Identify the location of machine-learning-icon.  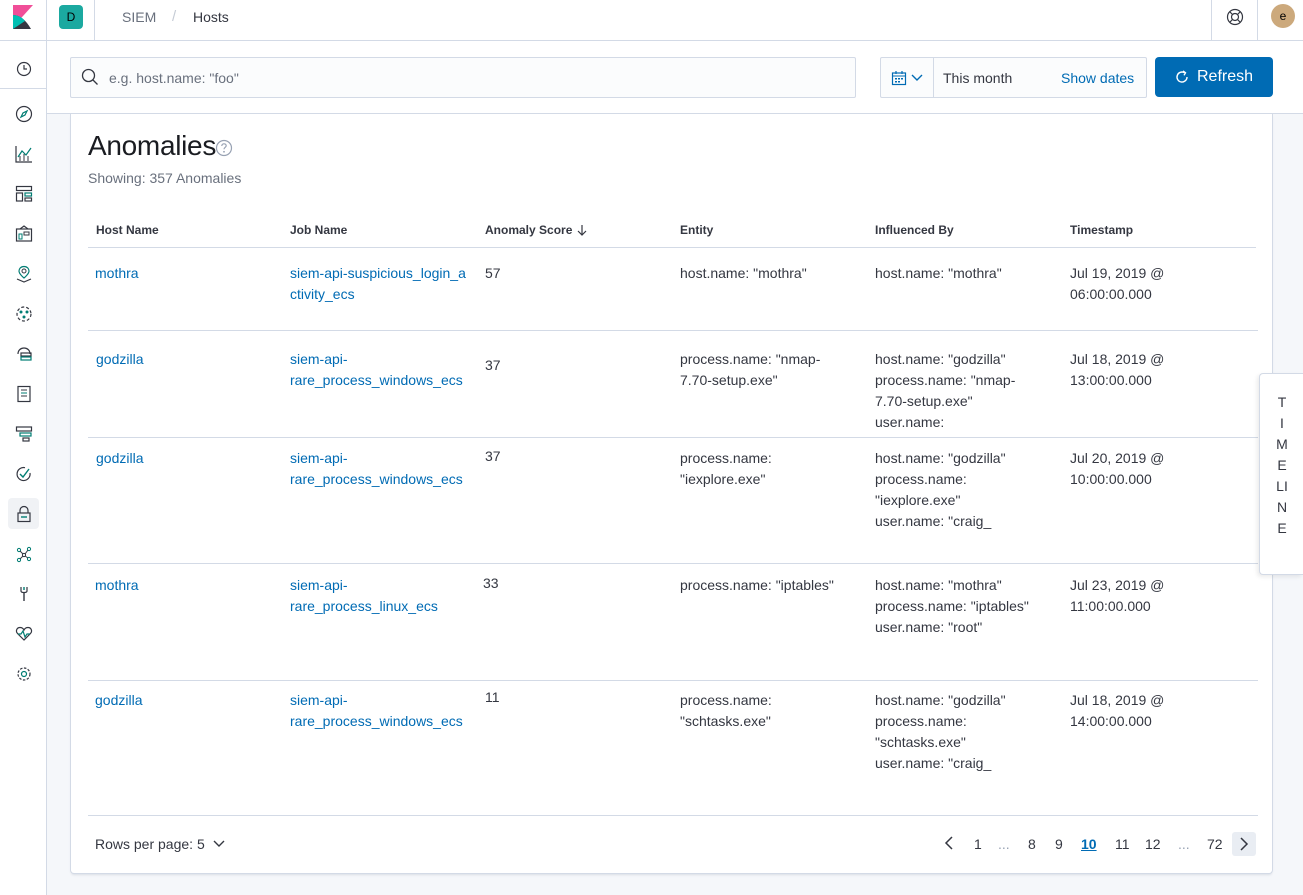
(23, 313).